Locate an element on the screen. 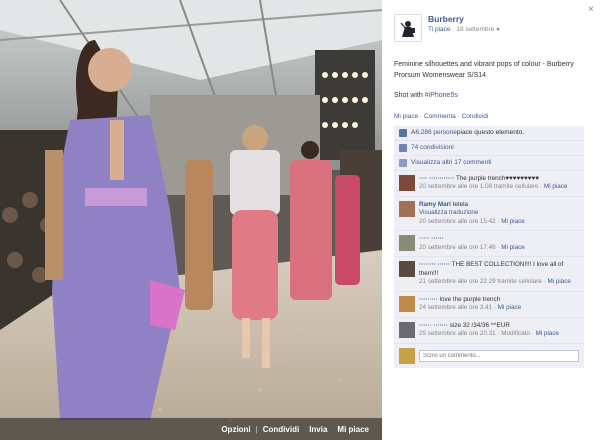 This screenshot has width=600, height=440. comment-meta: 24 settembre alle ore 3.41 · Mi piace is located at coordinates (470, 307).